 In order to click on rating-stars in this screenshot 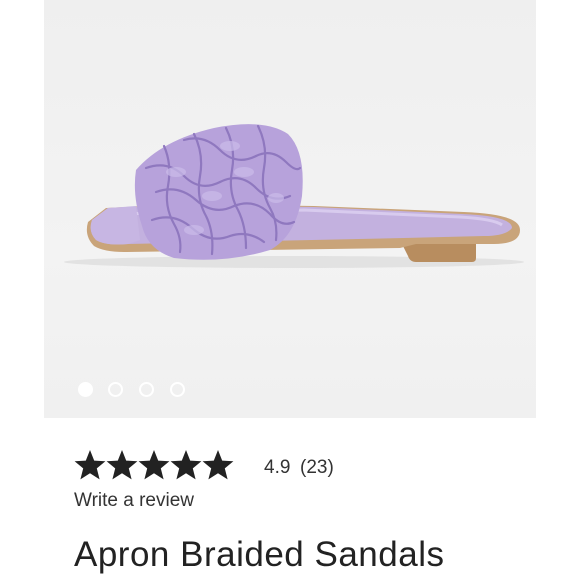, I will do `click(154, 465)`.